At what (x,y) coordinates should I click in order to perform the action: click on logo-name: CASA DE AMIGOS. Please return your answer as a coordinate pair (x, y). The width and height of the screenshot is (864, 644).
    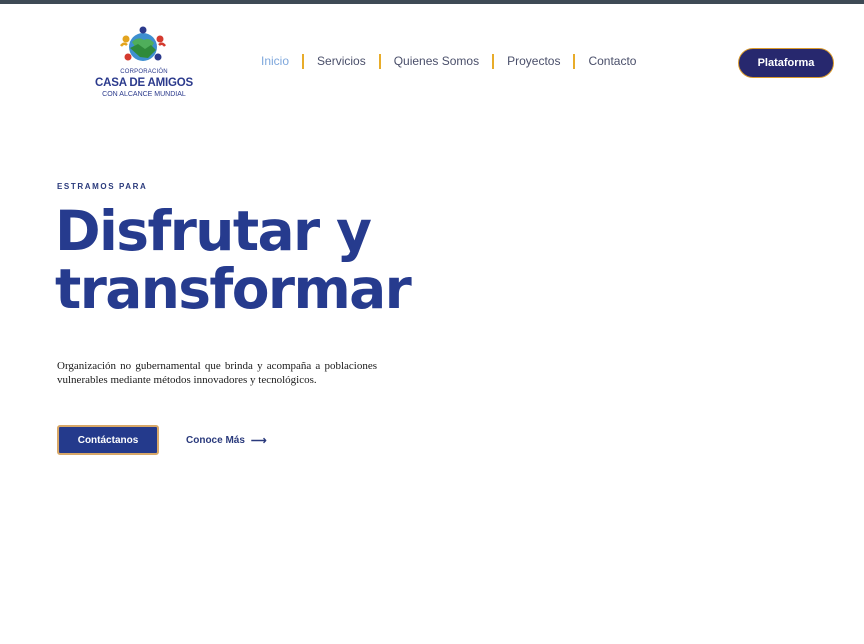
    Looking at the image, I should click on (144, 83).